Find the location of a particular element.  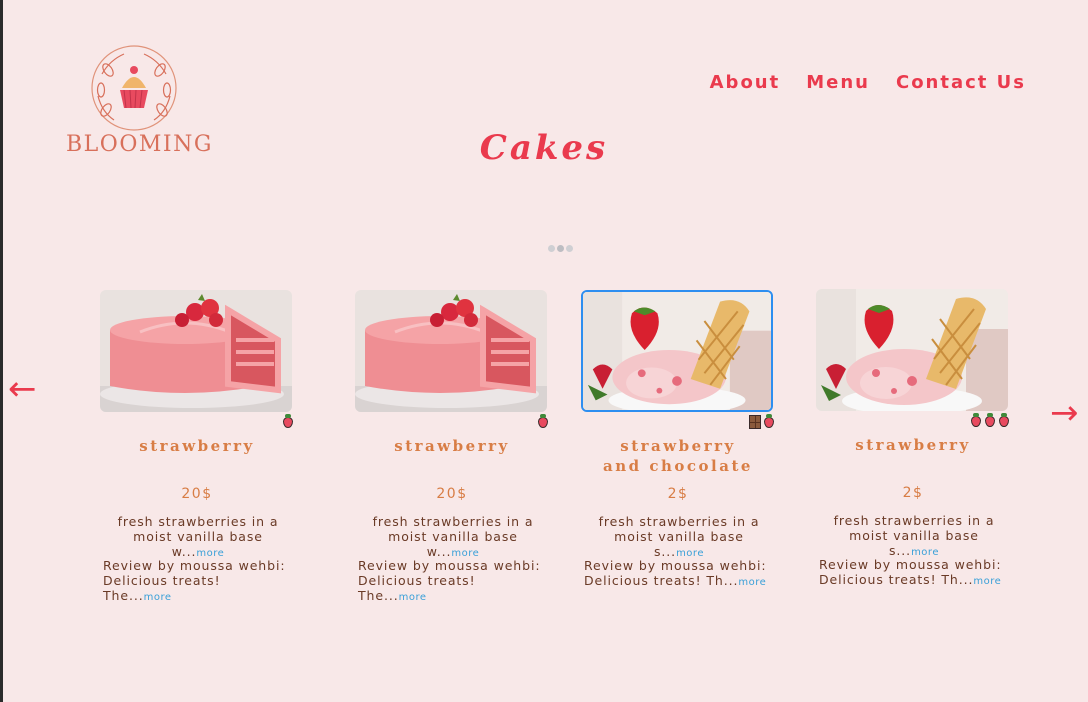

nav-menu: Menu is located at coordinates (838, 82).